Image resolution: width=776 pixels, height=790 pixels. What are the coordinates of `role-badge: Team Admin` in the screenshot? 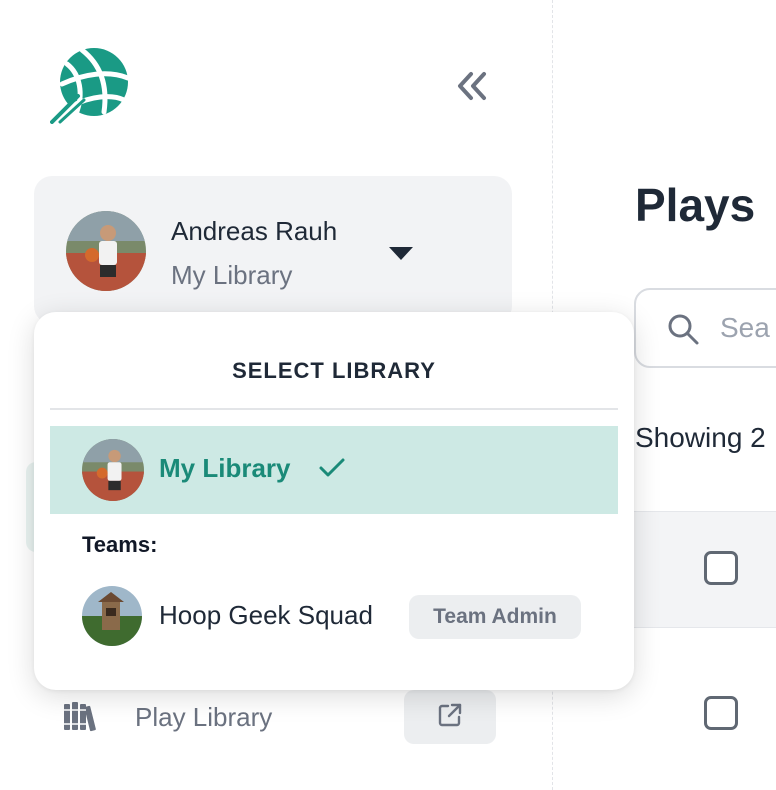 It's located at (495, 617).